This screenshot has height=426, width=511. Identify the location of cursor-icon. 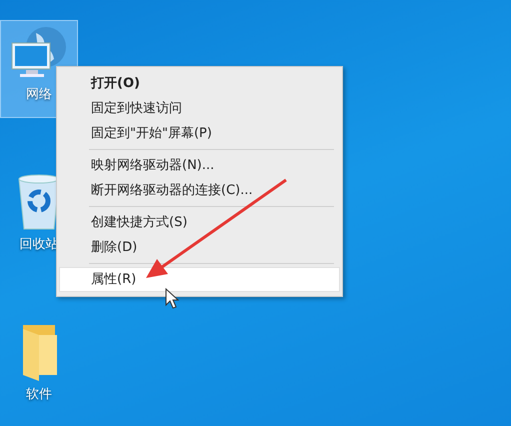
(173, 298).